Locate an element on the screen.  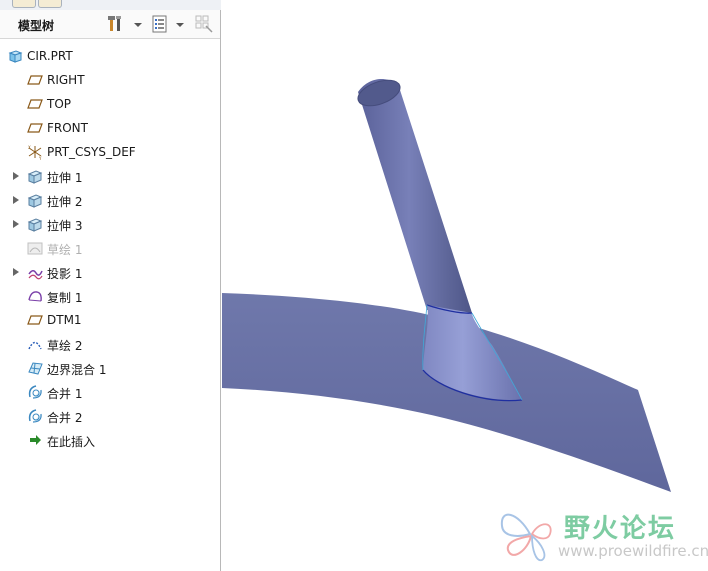
tree-item-sketch-1: 草绘 1 is located at coordinates (110, 248).